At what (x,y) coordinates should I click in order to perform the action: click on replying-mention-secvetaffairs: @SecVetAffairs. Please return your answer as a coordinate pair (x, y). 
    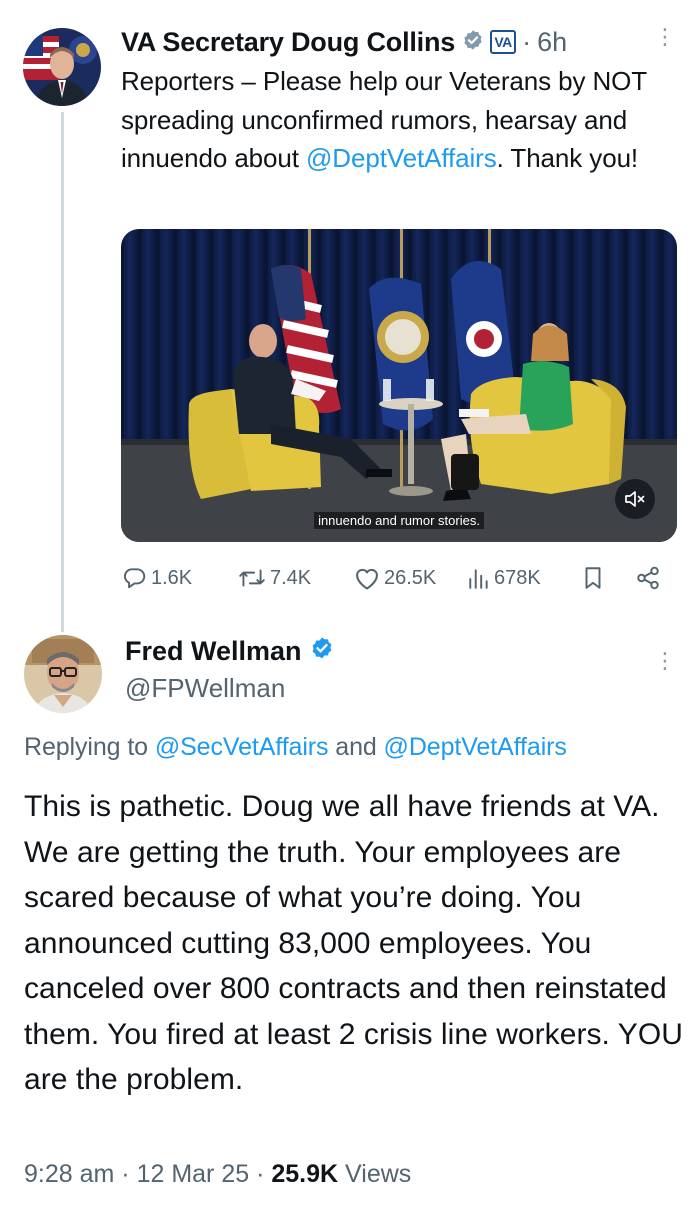
    Looking at the image, I should click on (242, 747).